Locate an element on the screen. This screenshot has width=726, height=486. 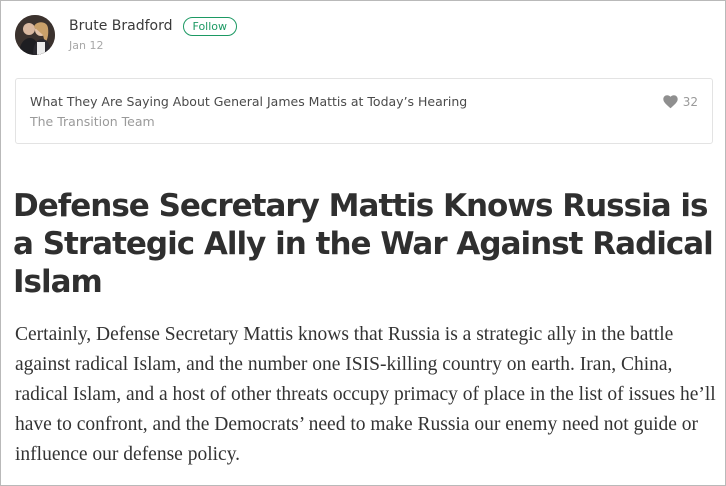
response-card-publication: The Transition Team is located at coordinates (92, 121).